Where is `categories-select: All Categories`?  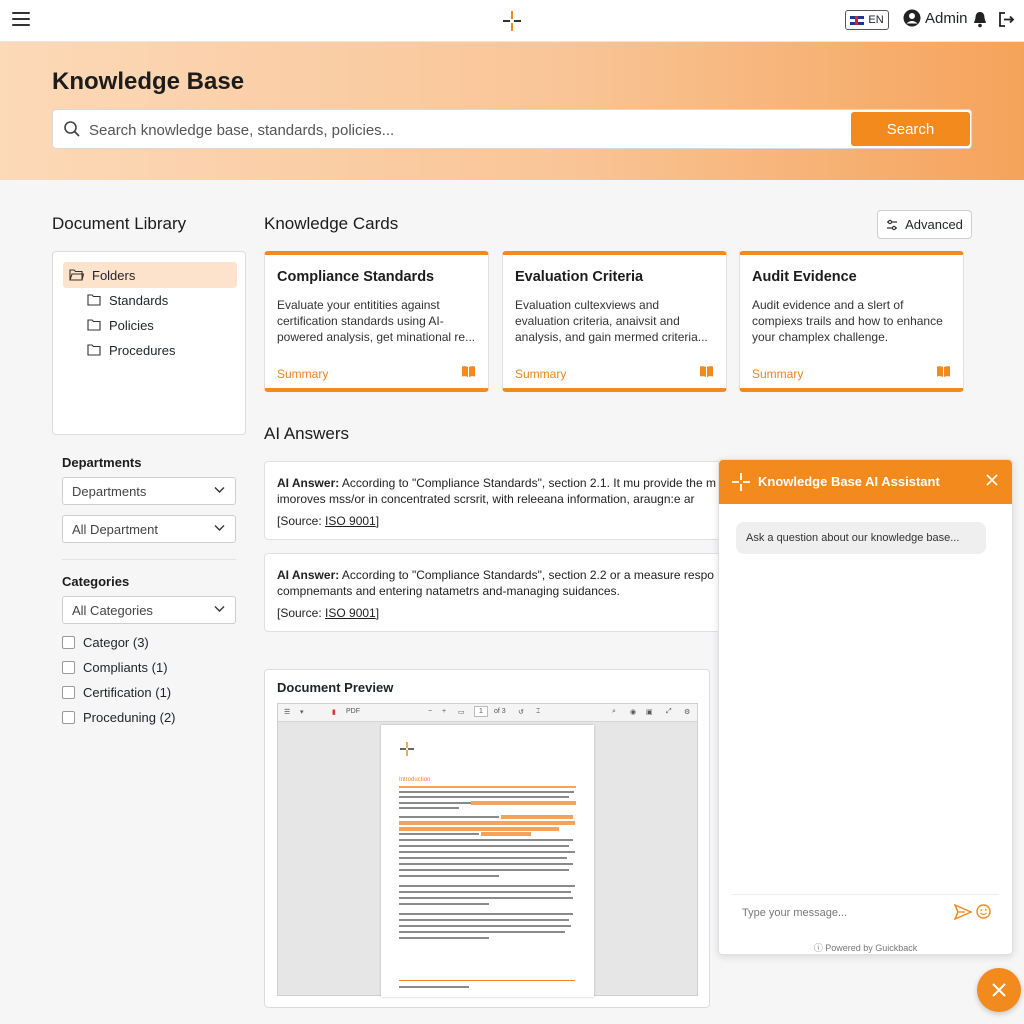 categories-select: All Categories is located at coordinates (149, 610).